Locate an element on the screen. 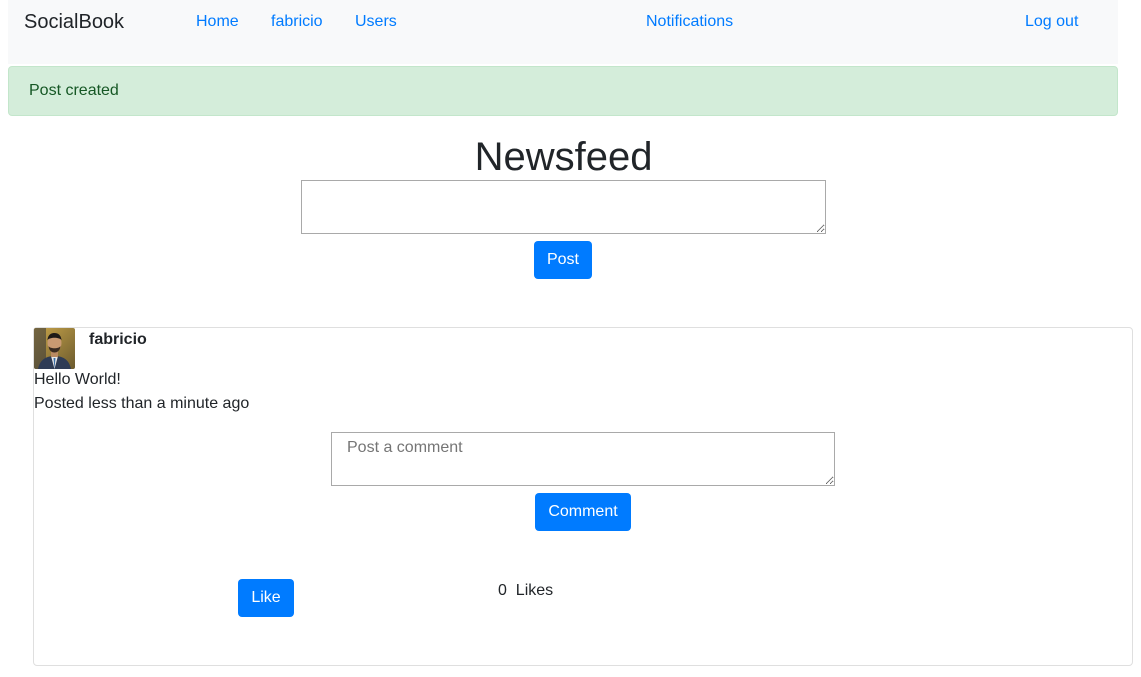  success-alert: Post created is located at coordinates (563, 91).